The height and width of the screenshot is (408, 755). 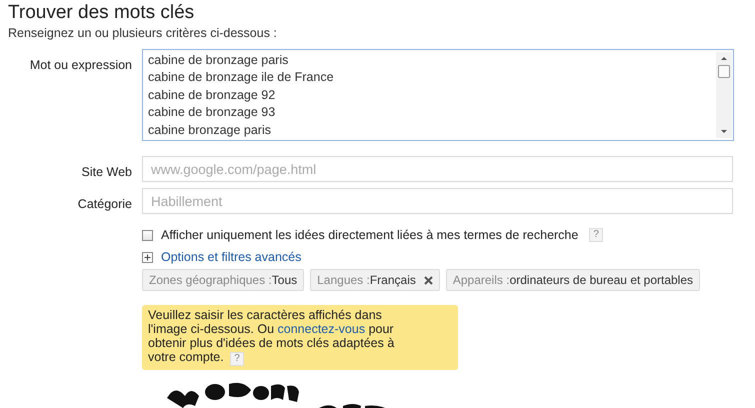 I want to click on close-icon, so click(x=428, y=280).